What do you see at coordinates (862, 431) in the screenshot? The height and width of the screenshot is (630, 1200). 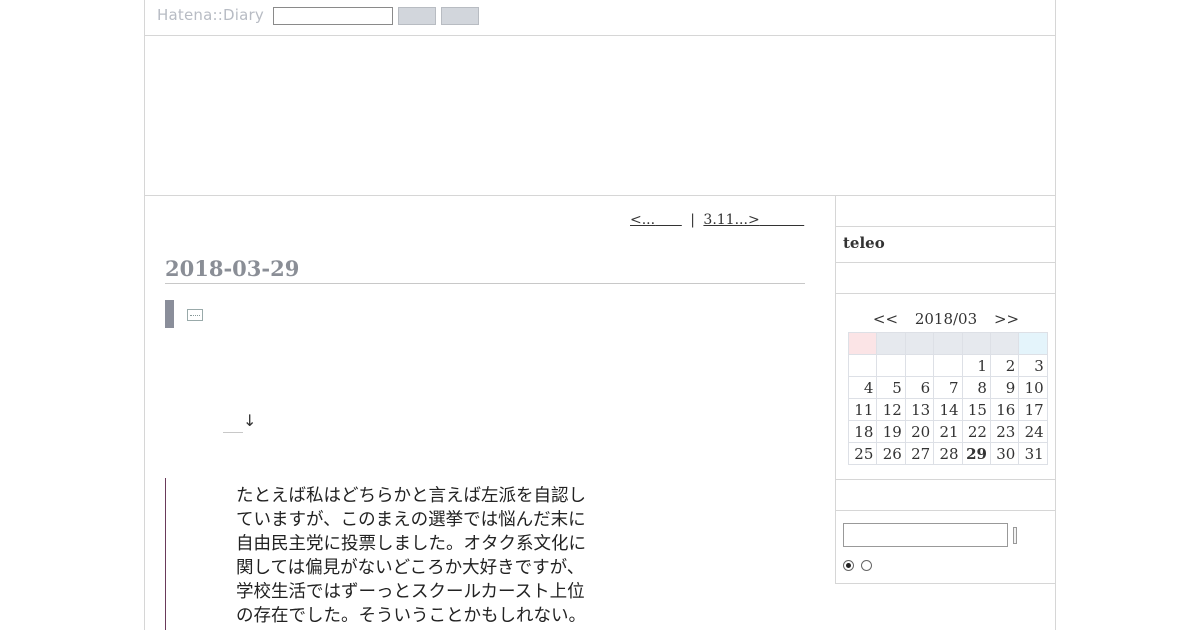 I see `calendar-day: 18` at bounding box center [862, 431].